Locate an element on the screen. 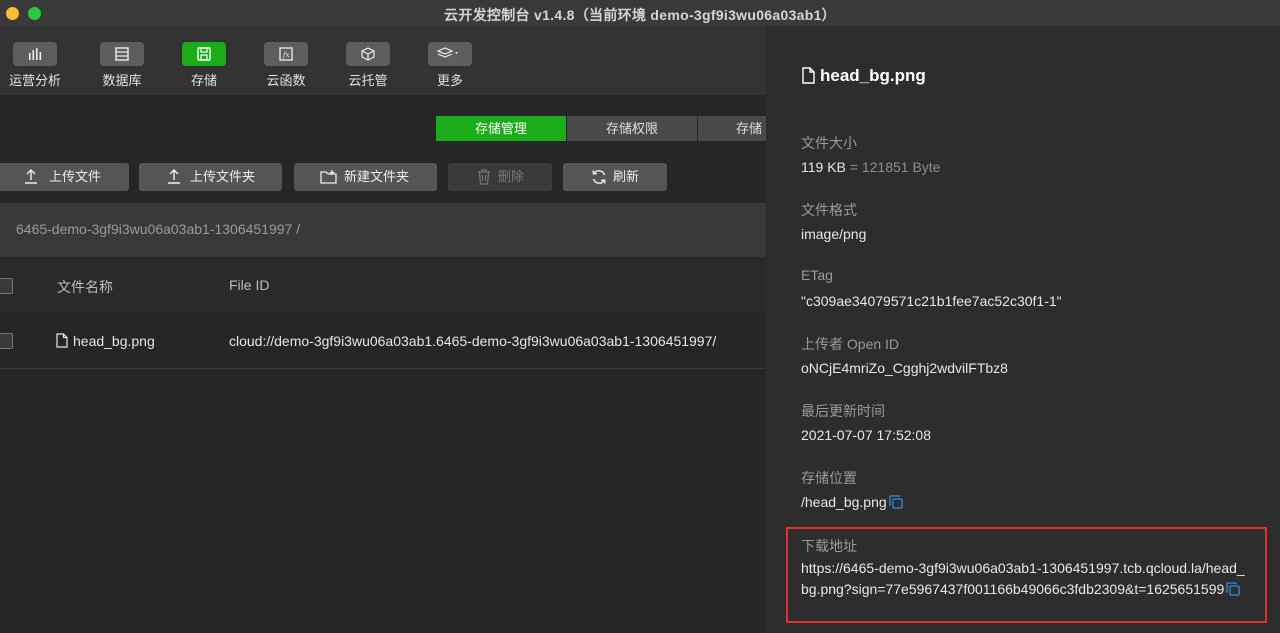 The width and height of the screenshot is (1280, 633). toolbar-label: 云托管 is located at coordinates (368, 80).